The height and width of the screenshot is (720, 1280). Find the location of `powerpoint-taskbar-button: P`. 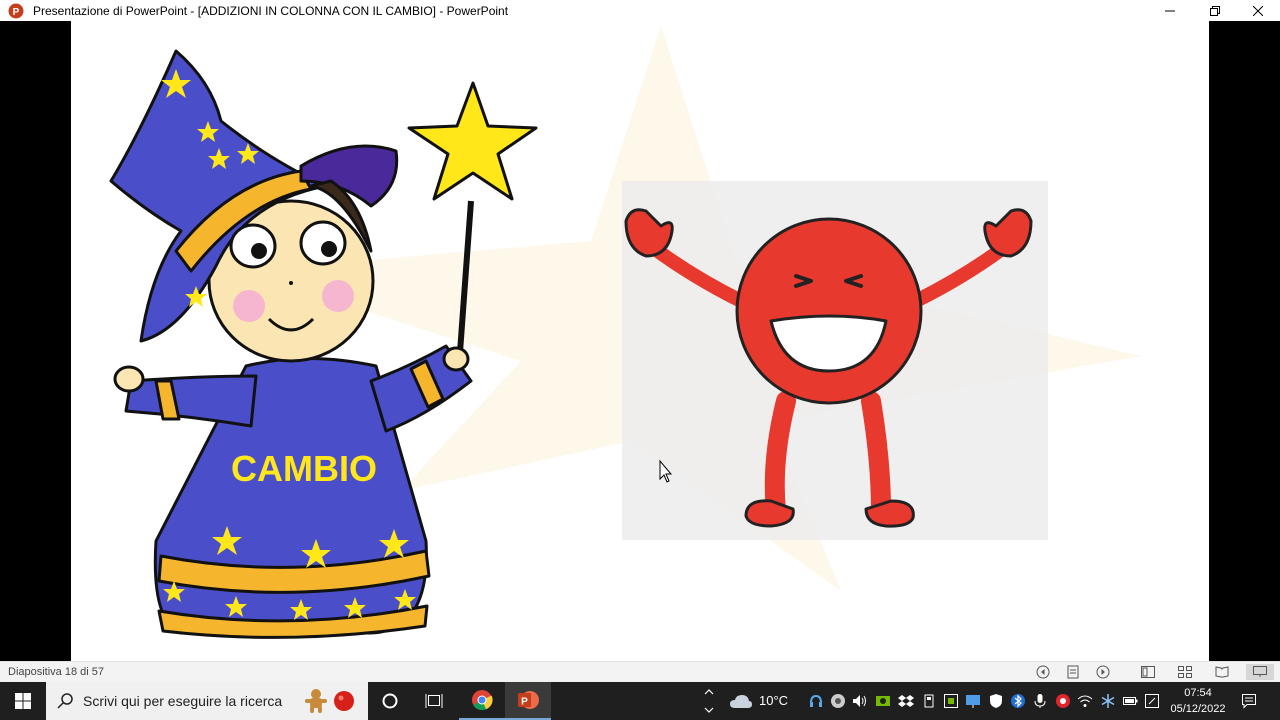

powerpoint-taskbar-button: P is located at coordinates (528, 701).